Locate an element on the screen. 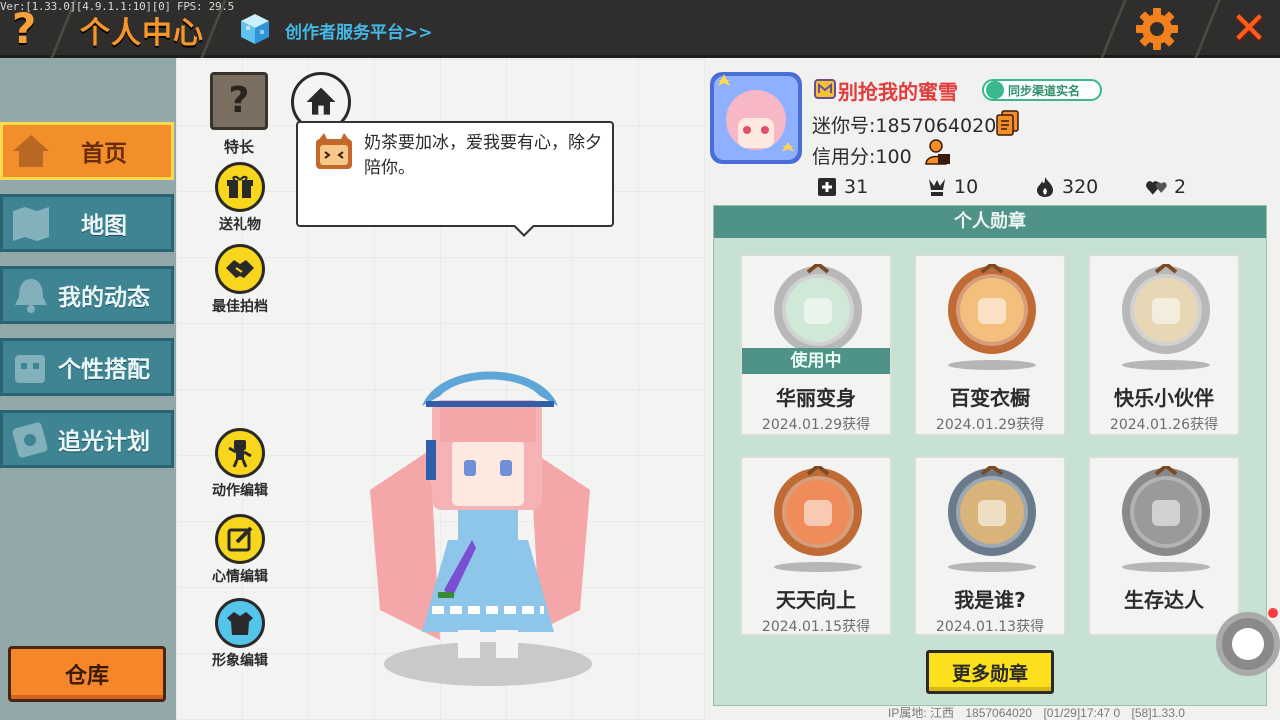 The image size is (1280, 720). signature-text: 奶茶要加冰，爱我要有心，除夕陪你。 is located at coordinates (483, 155).